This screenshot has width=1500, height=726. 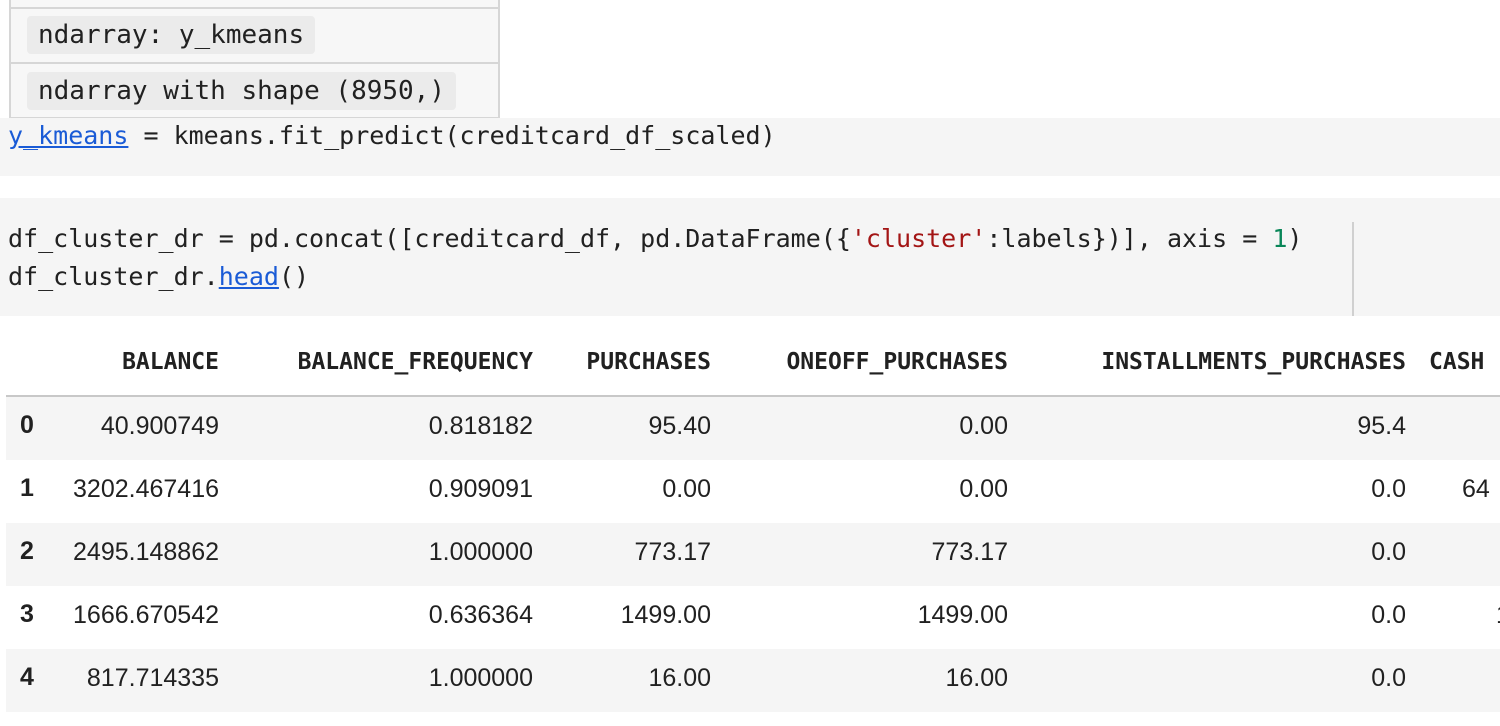 I want to click on table-row: 0 40.900749 0.818182 95.40 0.00 95.4, so click(x=753, y=428).